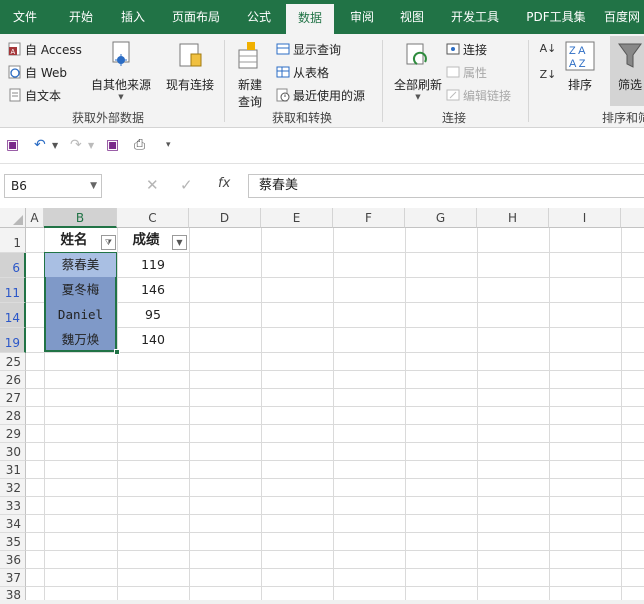 The height and width of the screenshot is (604, 644). I want to click on row-header-1: 1, so click(13, 240).